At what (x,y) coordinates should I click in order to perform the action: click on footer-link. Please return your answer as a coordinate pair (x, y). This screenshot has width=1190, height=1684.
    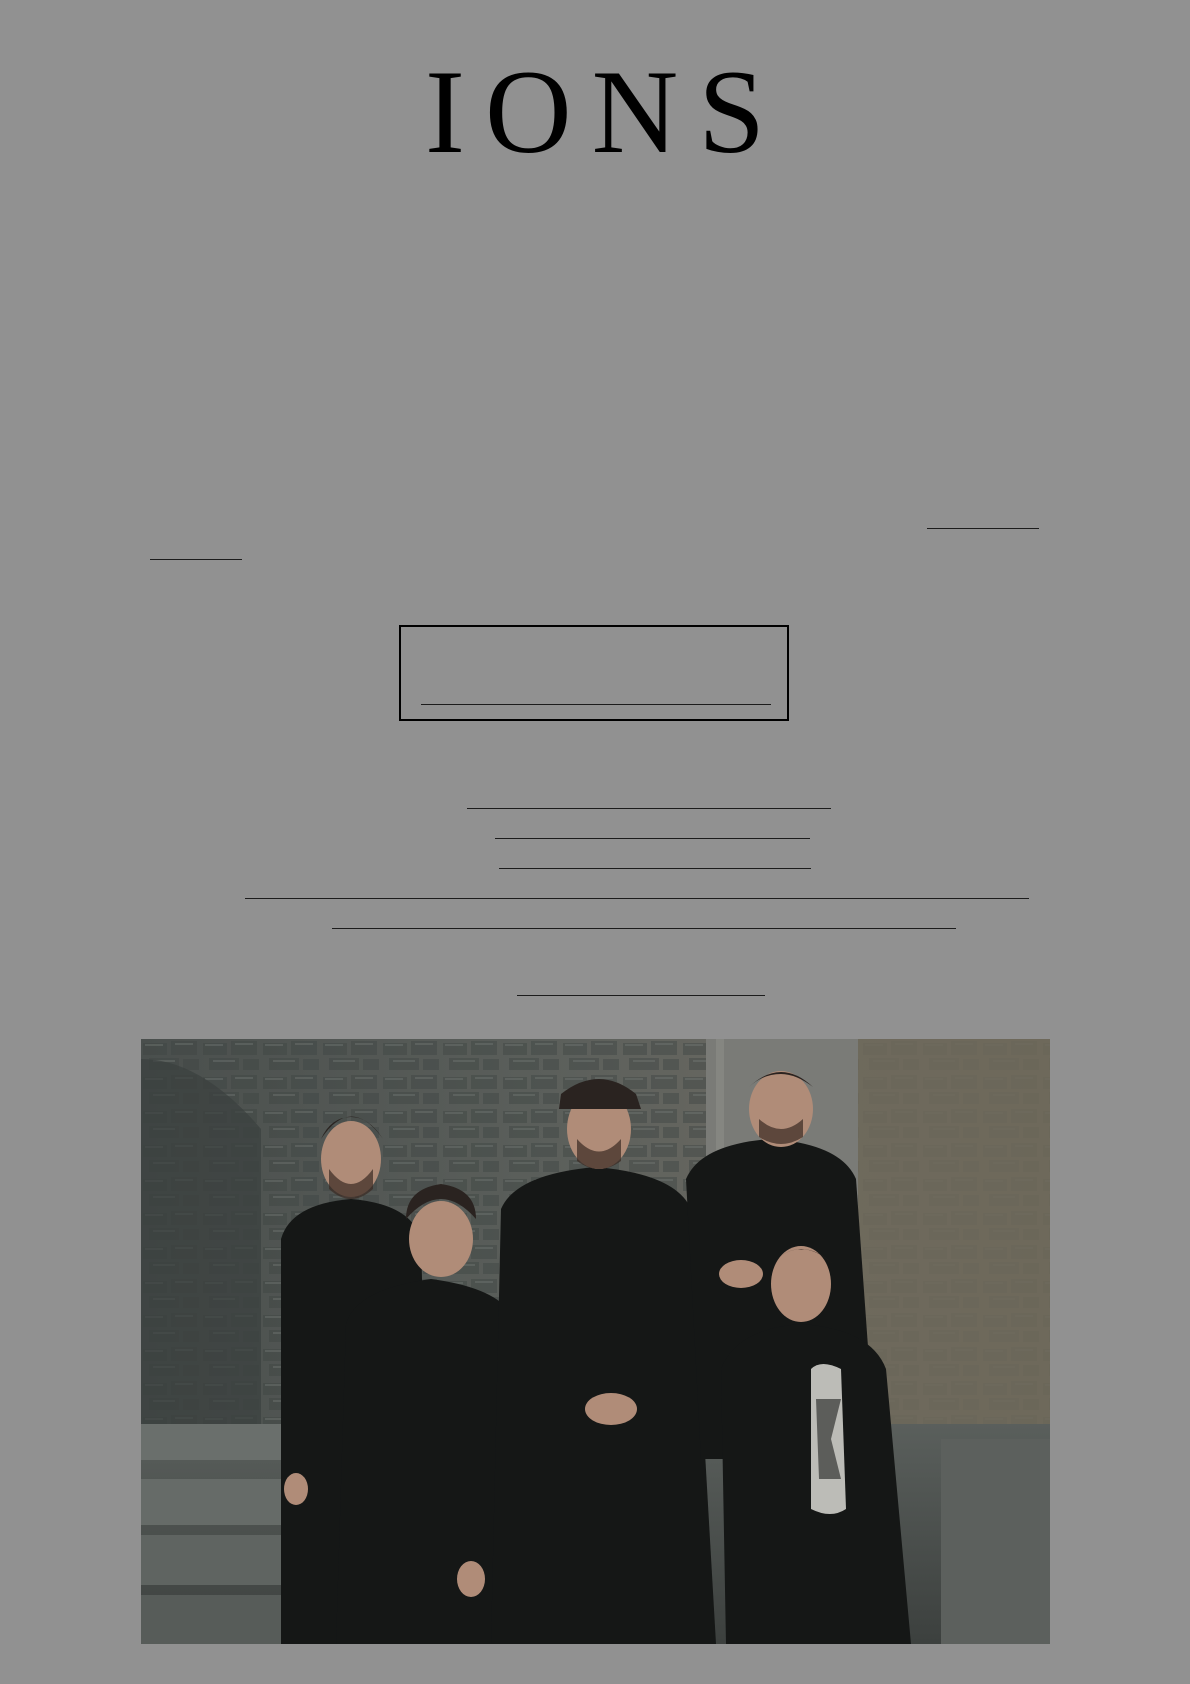
    Looking at the image, I should click on (641, 995).